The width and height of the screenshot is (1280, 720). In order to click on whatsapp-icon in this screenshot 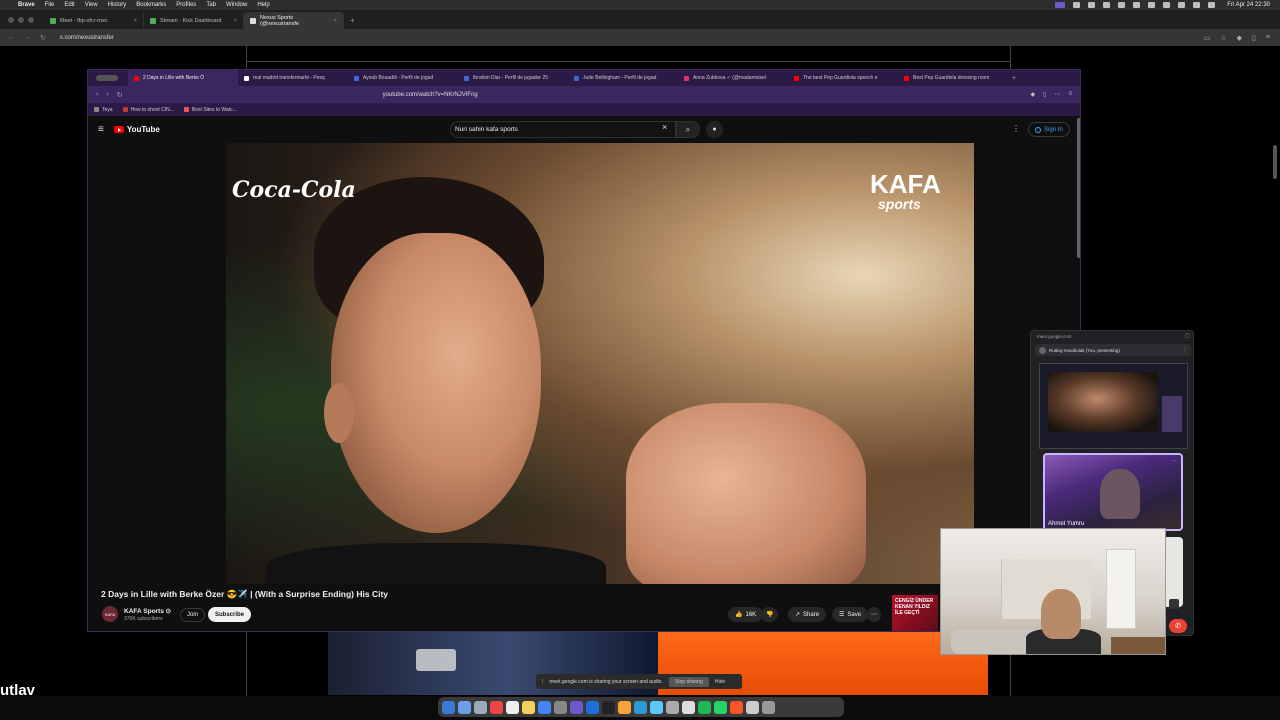, I will do `click(720, 707)`.